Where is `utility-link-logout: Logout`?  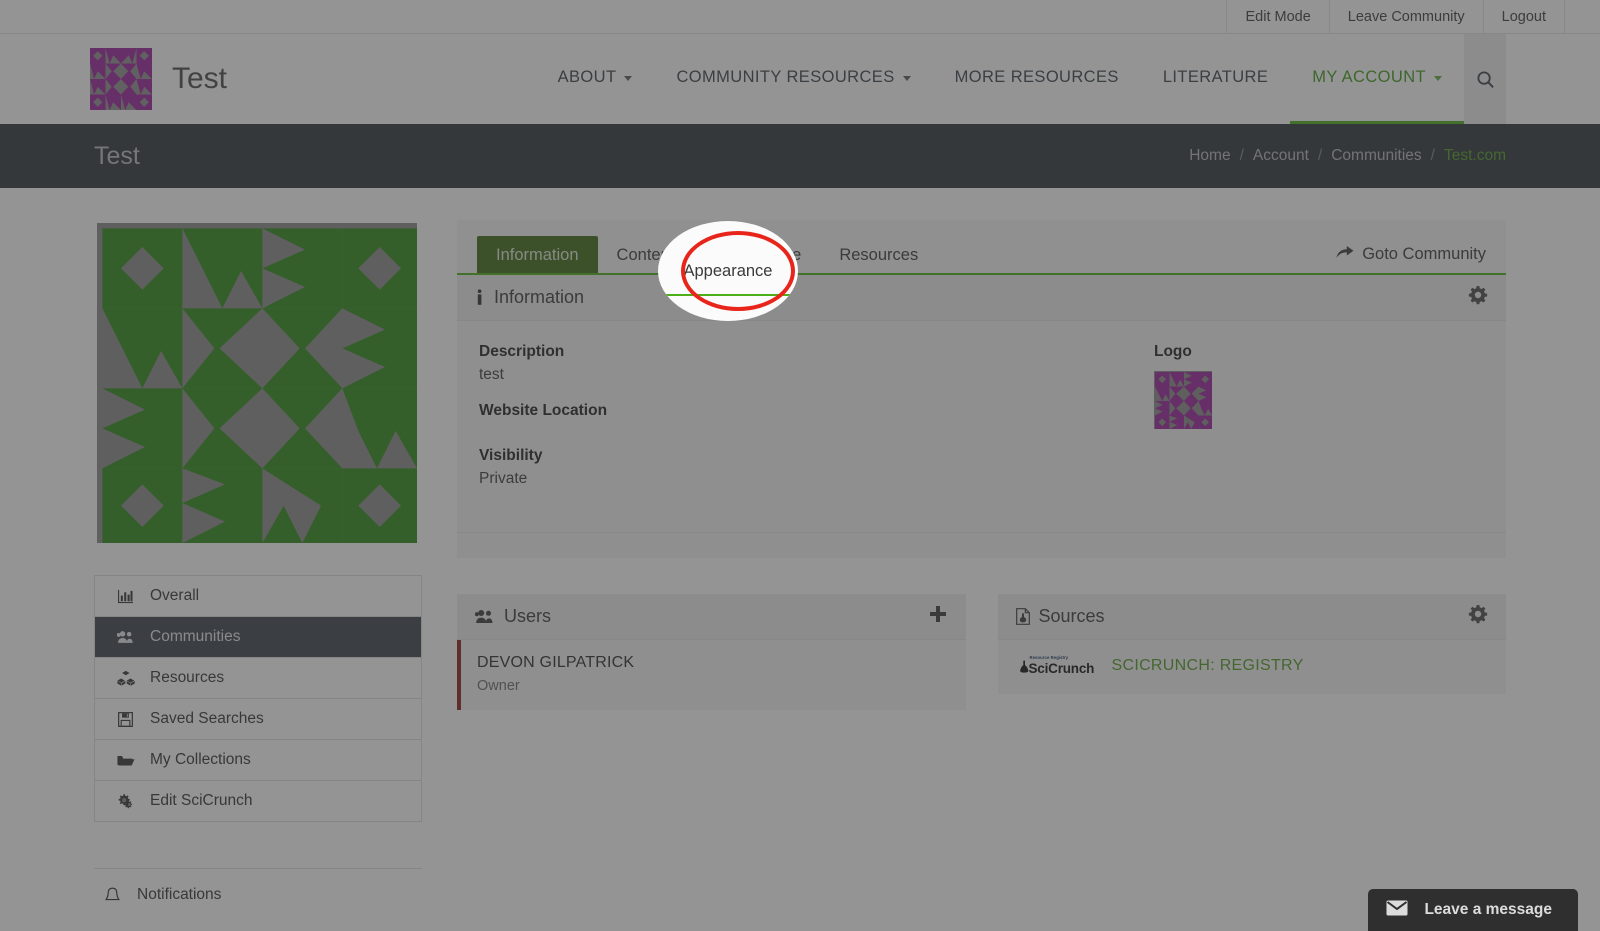
utility-link-logout: Logout is located at coordinates (1523, 16).